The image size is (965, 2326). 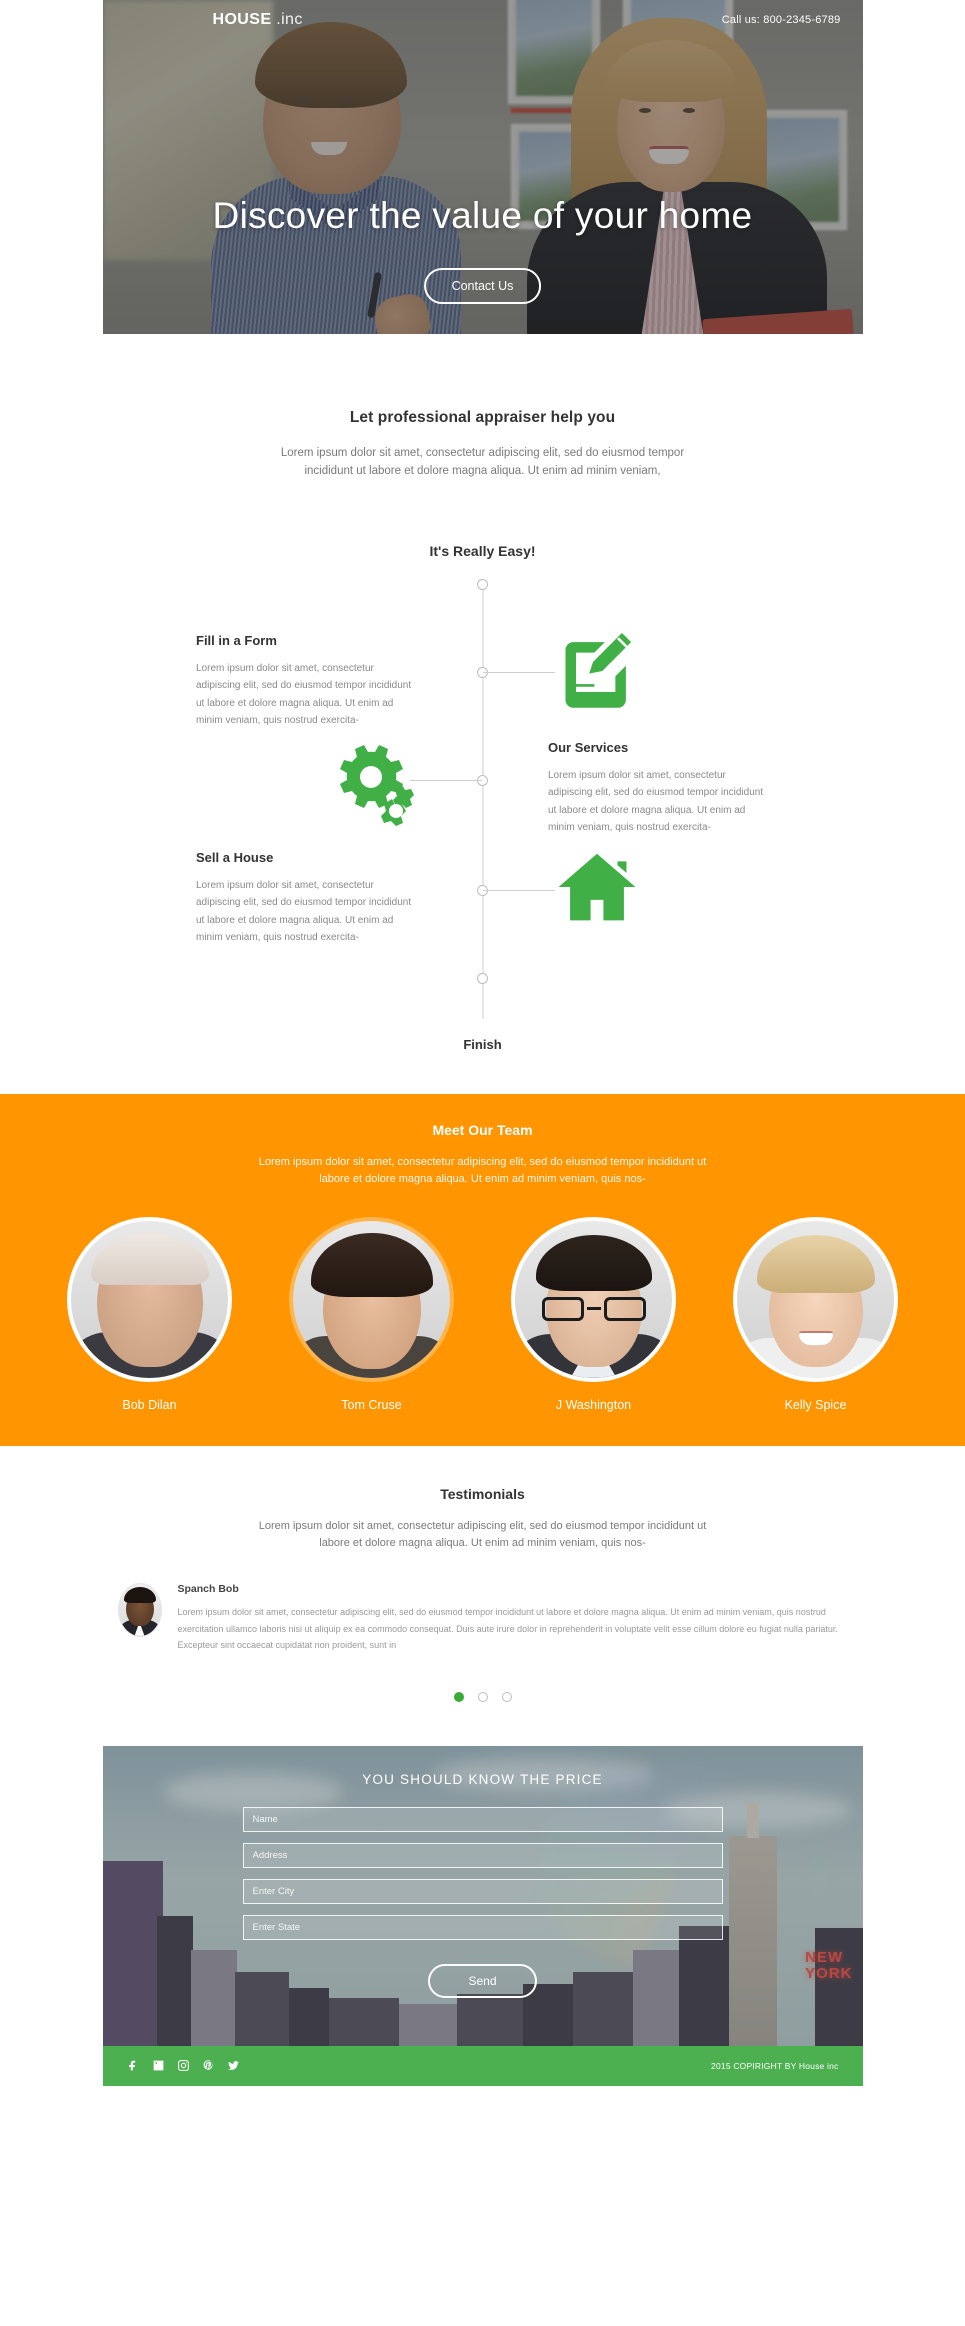 I want to click on testimonial-pager, so click(x=482, y=1696).